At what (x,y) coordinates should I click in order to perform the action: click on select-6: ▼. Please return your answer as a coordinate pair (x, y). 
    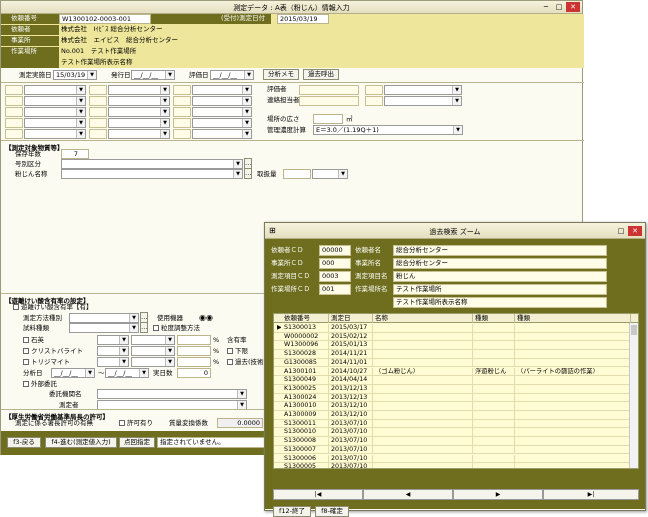
    Looking at the image, I should click on (139, 101).